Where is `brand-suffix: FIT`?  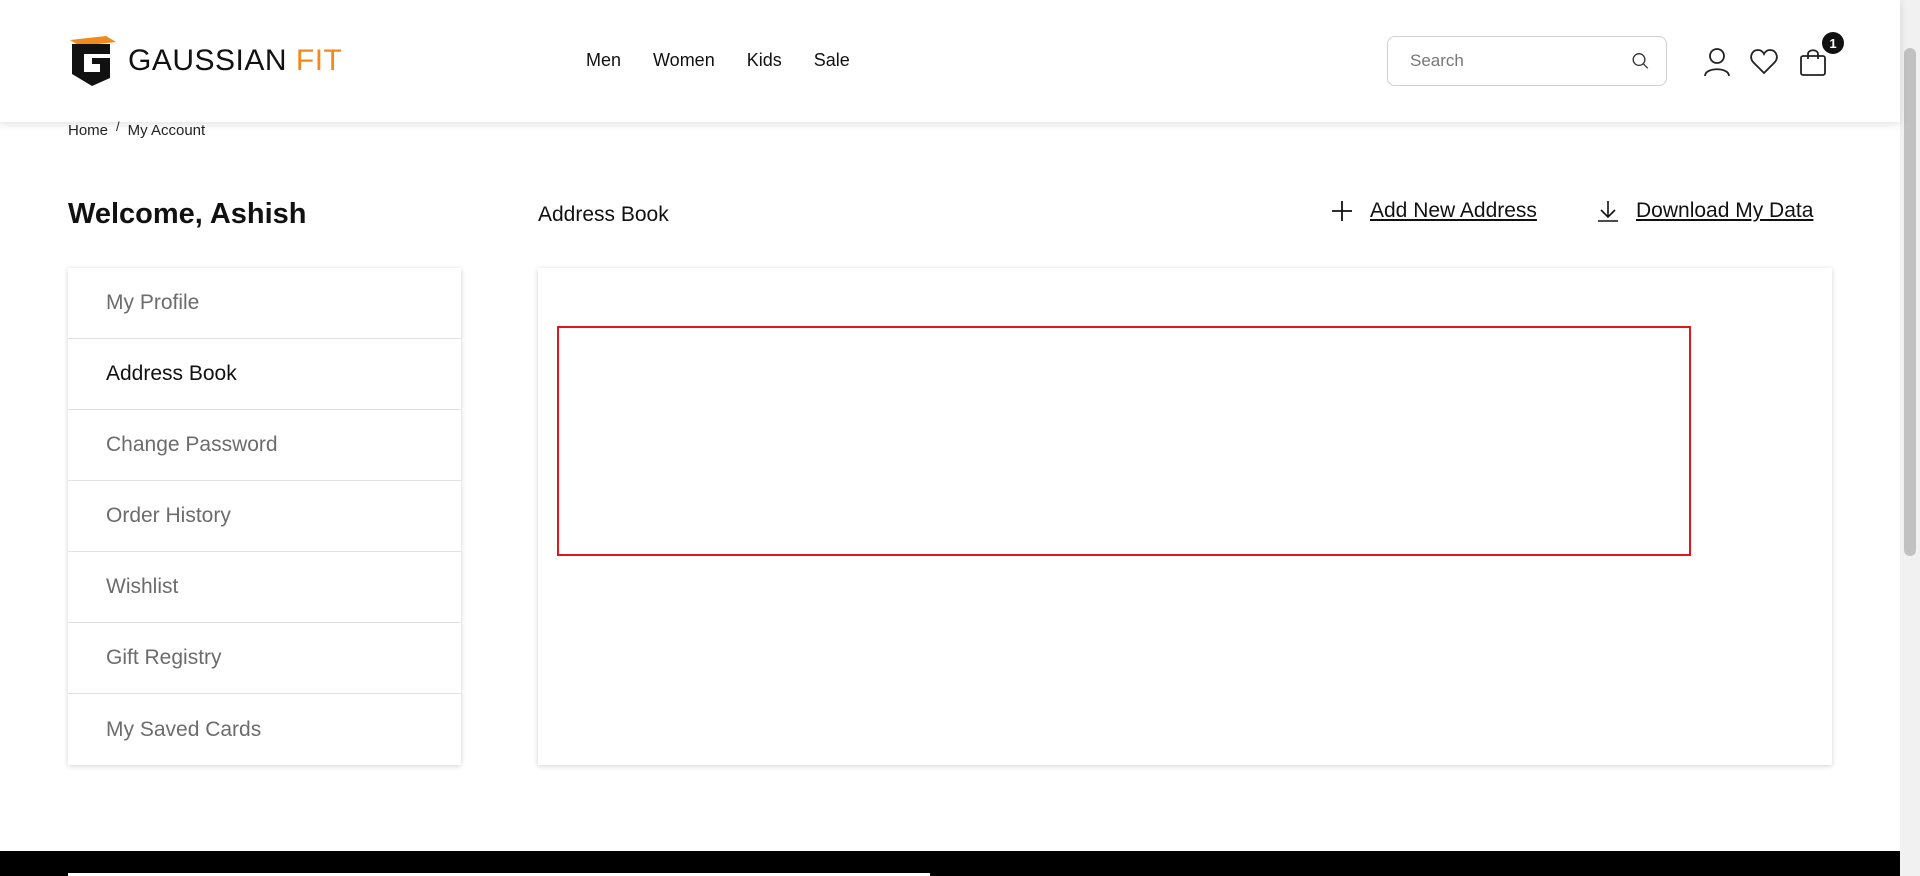 brand-suffix: FIT is located at coordinates (319, 60).